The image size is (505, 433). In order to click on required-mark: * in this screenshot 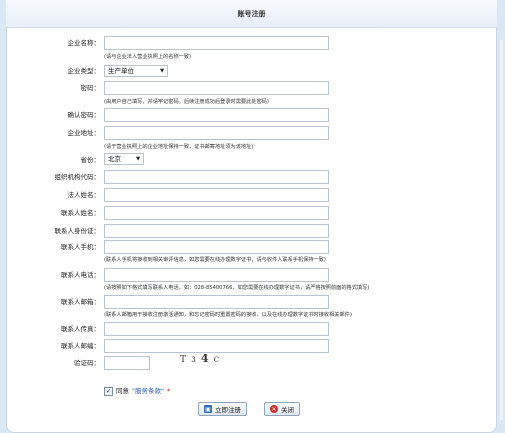, I will do `click(168, 391)`.